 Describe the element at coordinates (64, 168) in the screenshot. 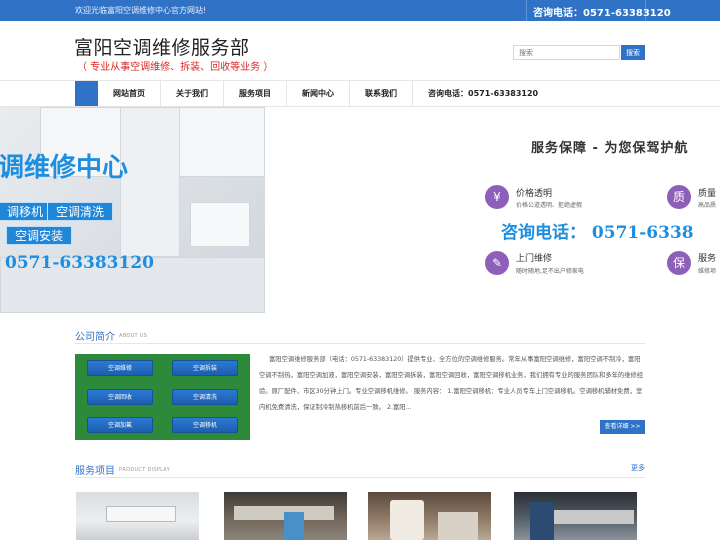

I see `banner-title: 调维修中心` at that location.